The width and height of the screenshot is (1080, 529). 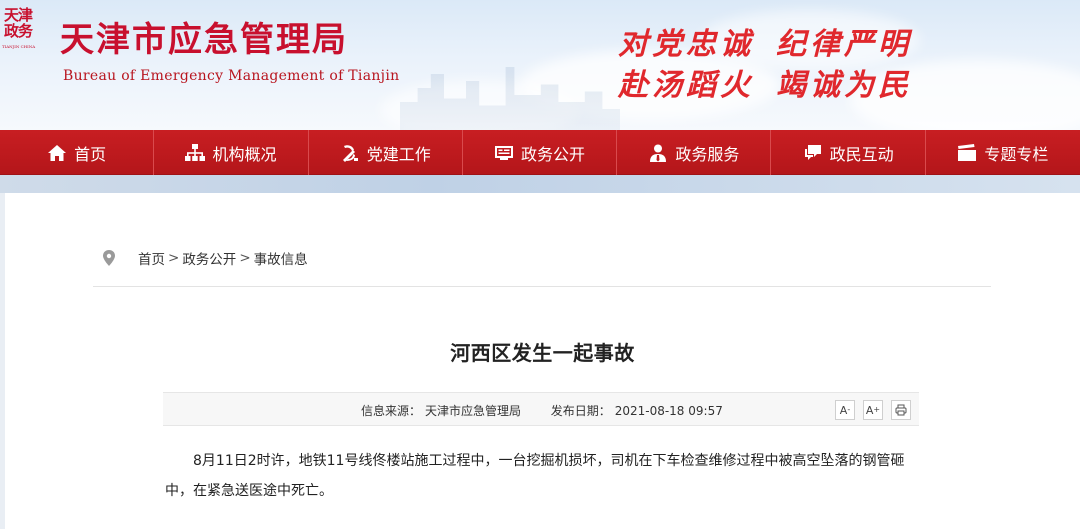 I want to click on home-icon, so click(x=57, y=152).